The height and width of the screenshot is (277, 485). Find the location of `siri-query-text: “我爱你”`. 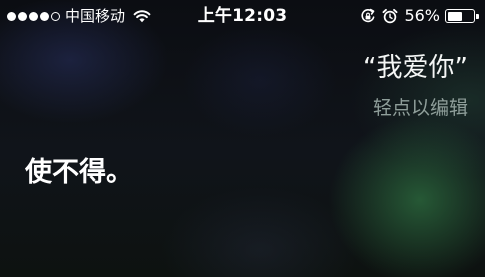

siri-query-text: “我爱你” is located at coordinates (415, 68).